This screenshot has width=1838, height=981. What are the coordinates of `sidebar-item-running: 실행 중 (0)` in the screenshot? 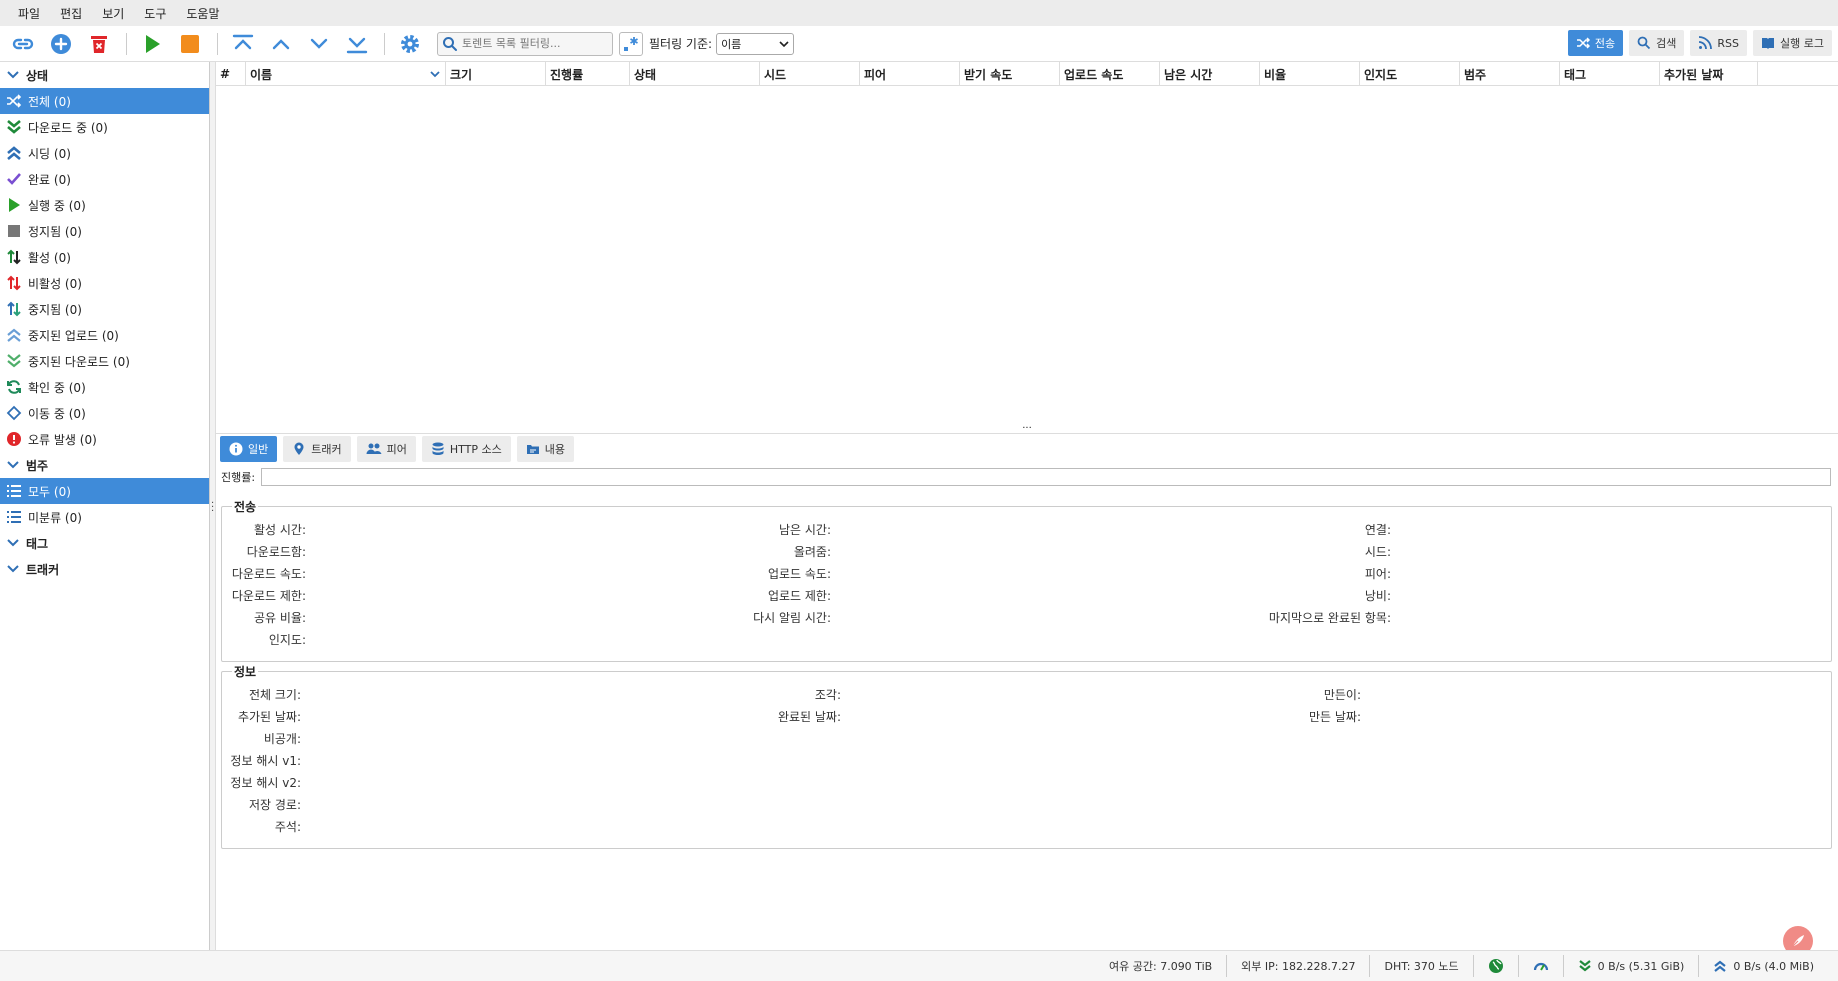 It's located at (104, 205).